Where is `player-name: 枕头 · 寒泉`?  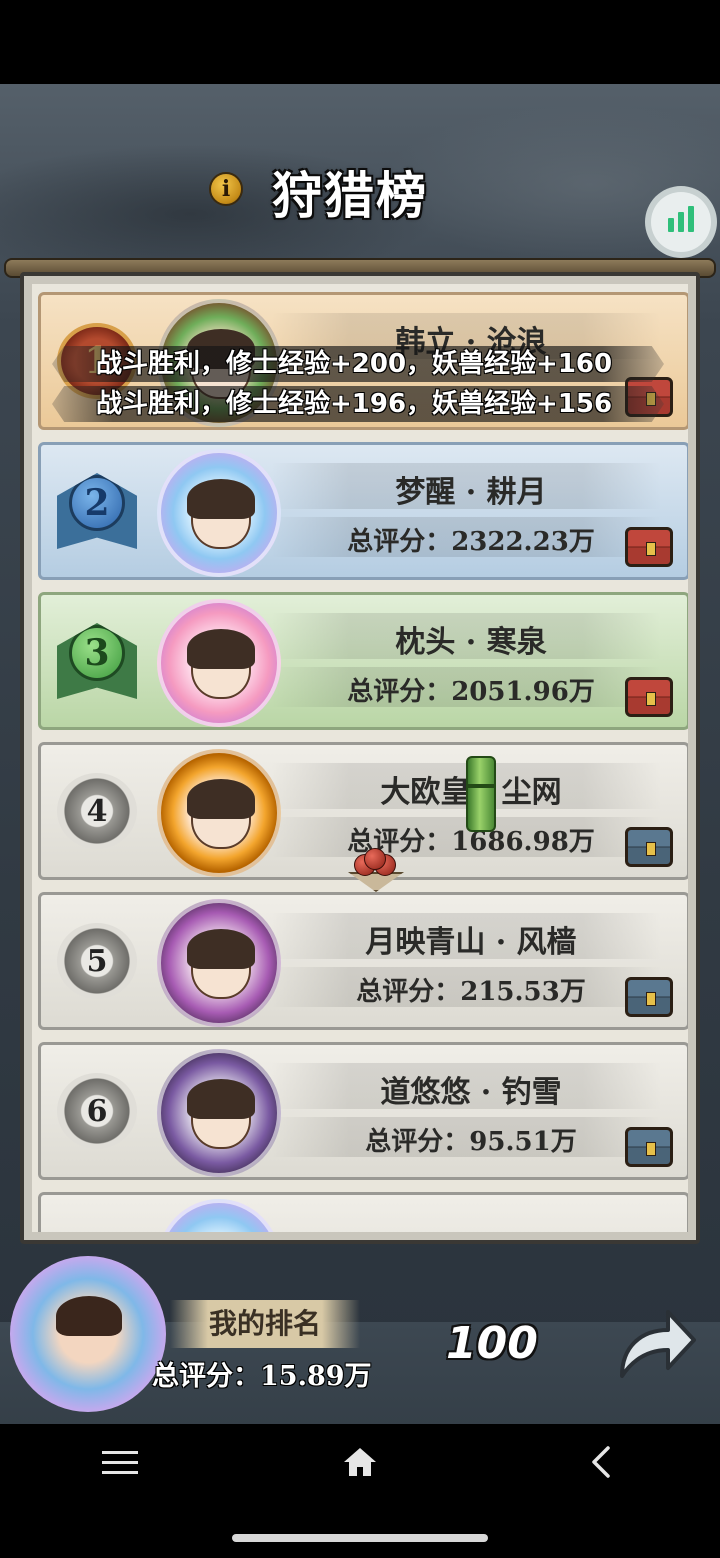
player-name: 枕头 · 寒泉 is located at coordinates (471, 642).